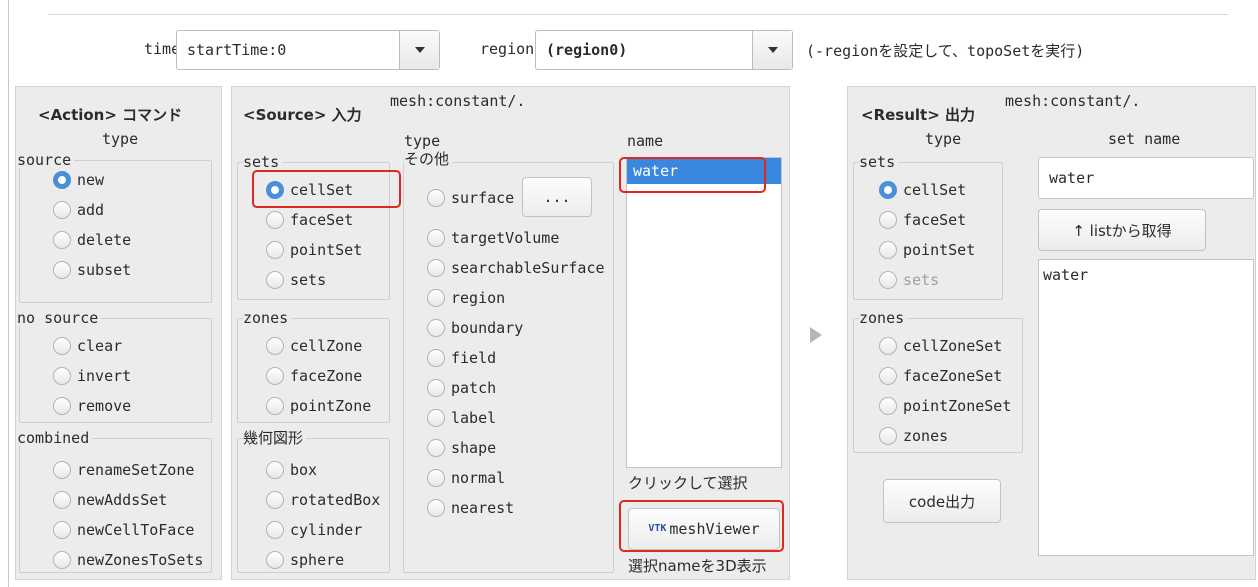  What do you see at coordinates (314, 346) in the screenshot?
I see `radio-cellZone: cellZone` at bounding box center [314, 346].